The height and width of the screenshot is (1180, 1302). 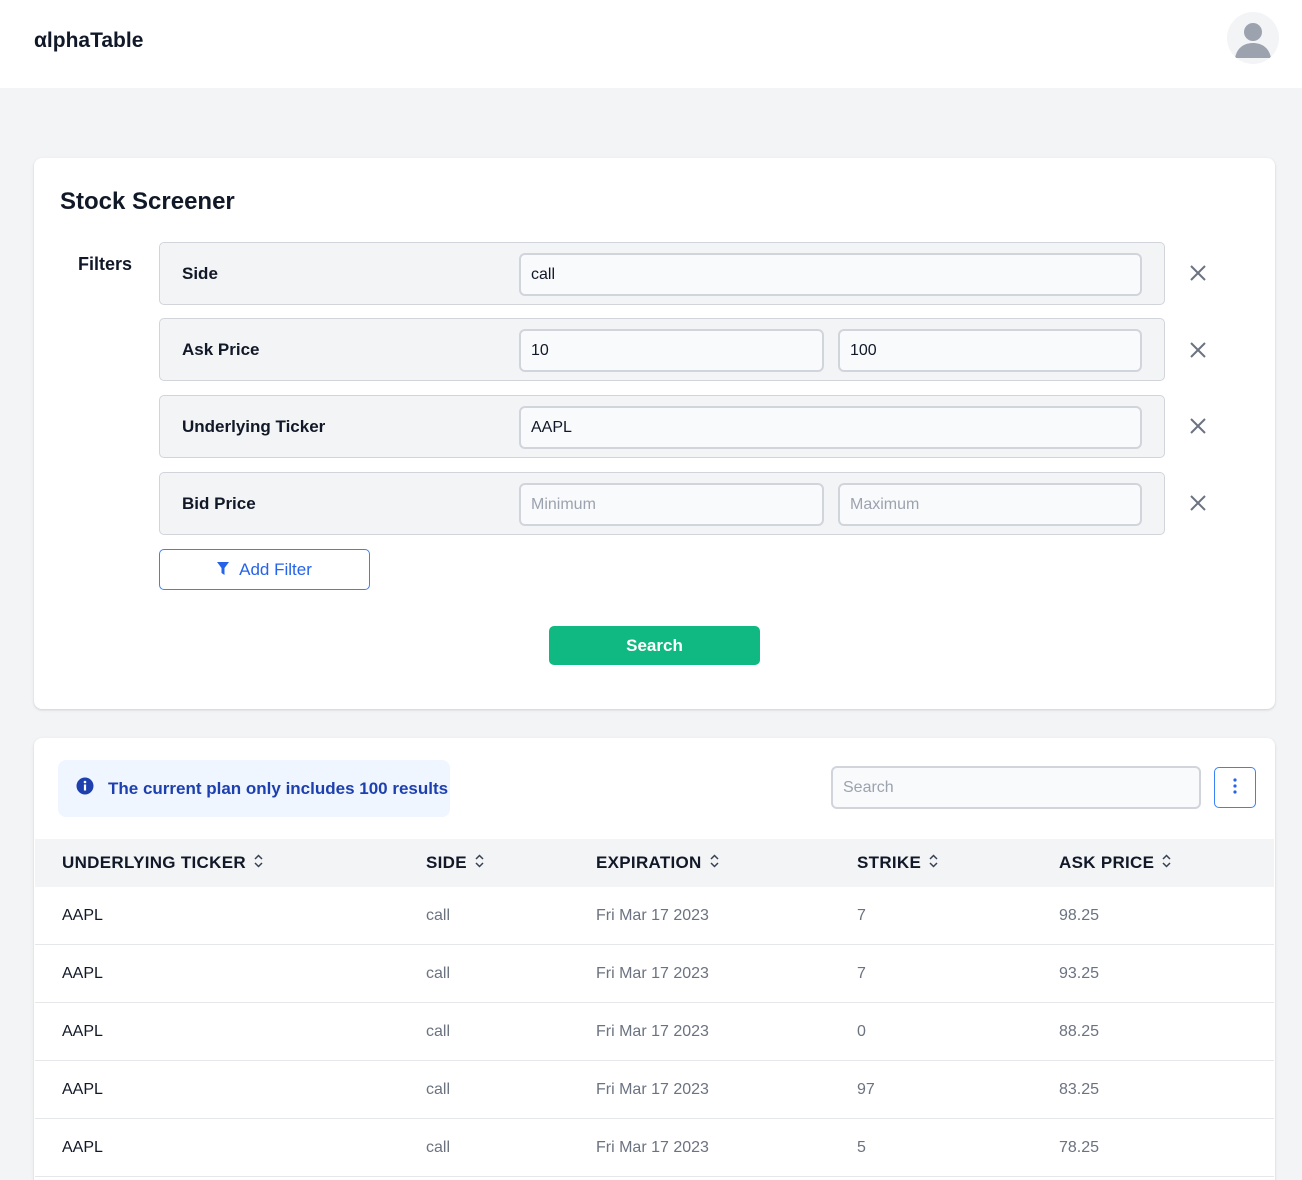 I want to click on page-title: Stock Screener, so click(x=147, y=201).